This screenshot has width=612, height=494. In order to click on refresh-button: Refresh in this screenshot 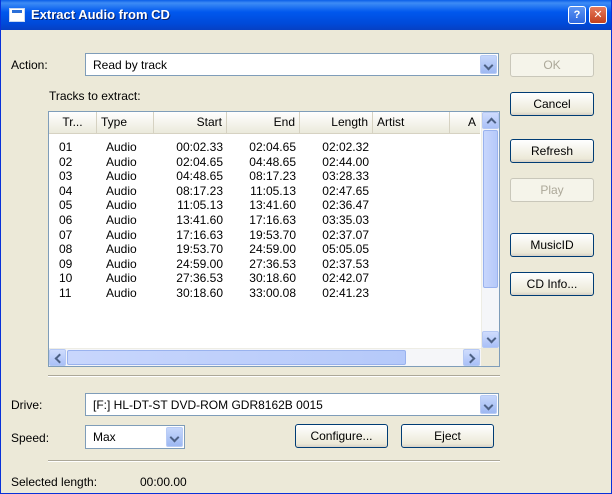, I will do `click(552, 151)`.